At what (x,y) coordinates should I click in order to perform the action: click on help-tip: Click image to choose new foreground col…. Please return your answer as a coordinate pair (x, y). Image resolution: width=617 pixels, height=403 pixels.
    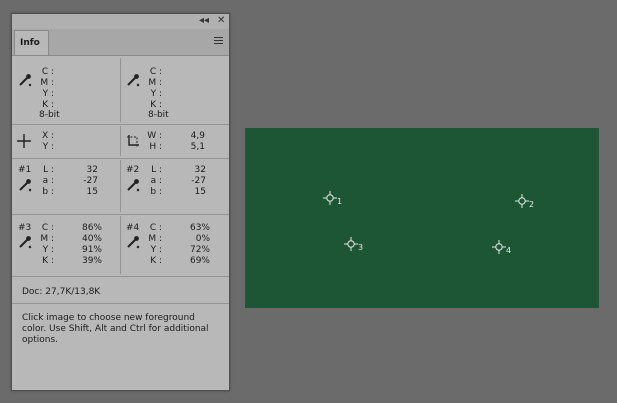
    Looking at the image, I should click on (122, 329).